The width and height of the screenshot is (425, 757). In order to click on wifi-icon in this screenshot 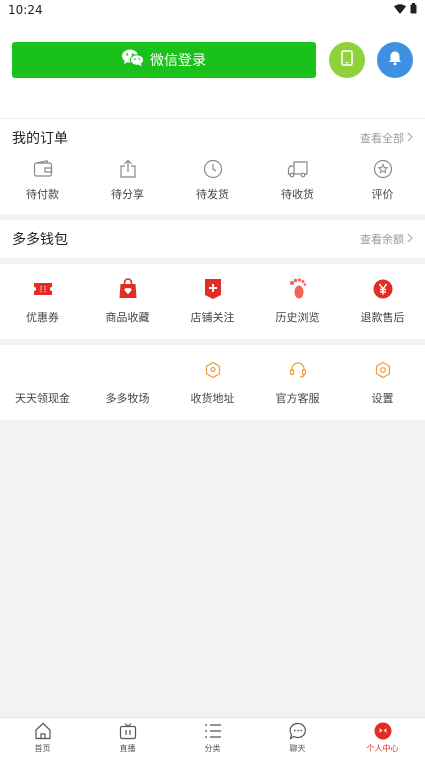, I will do `click(400, 10)`.